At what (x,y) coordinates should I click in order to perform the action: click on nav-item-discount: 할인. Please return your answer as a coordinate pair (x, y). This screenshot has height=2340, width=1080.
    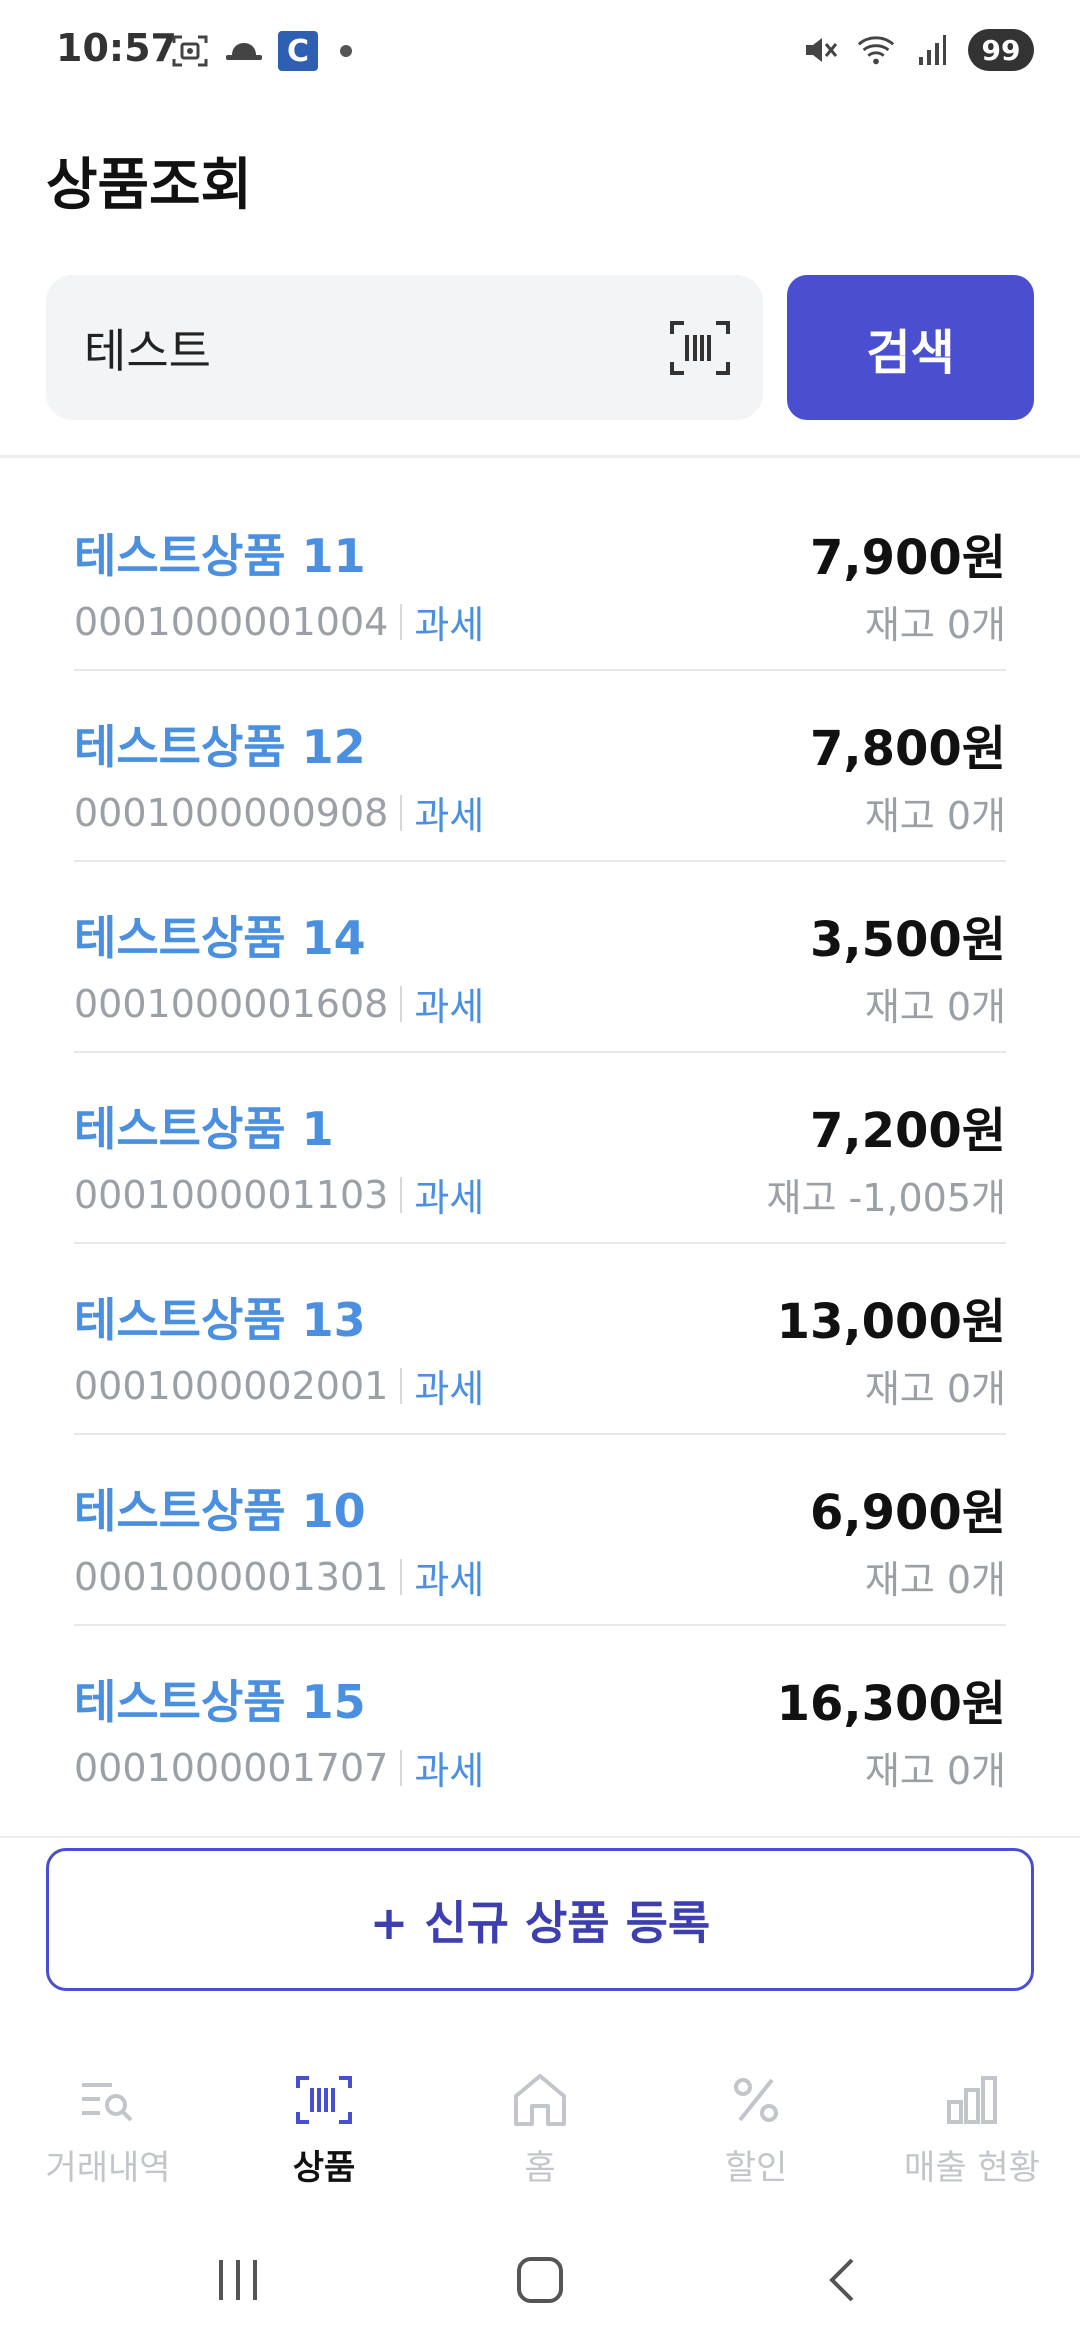
    Looking at the image, I should click on (756, 2130).